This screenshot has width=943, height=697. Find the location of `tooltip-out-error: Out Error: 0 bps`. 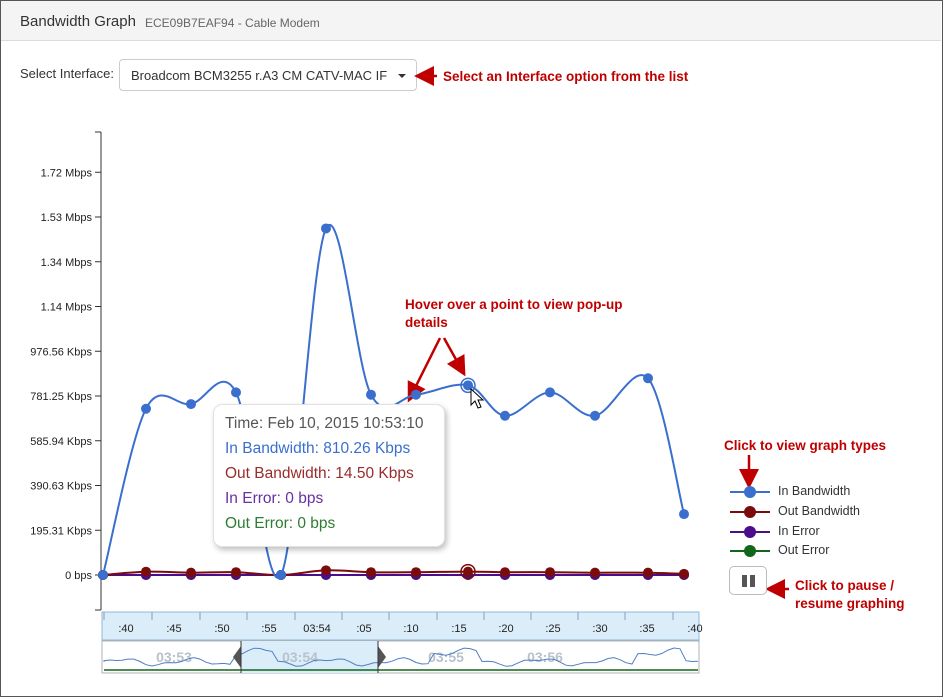

tooltip-out-error: Out Error: 0 bps is located at coordinates (280, 523).